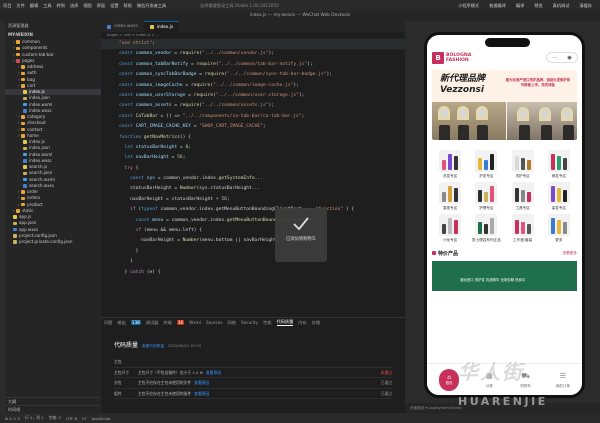  What do you see at coordinates (264, 127) in the screenshot?
I see `code-token: ;` at bounding box center [264, 127].